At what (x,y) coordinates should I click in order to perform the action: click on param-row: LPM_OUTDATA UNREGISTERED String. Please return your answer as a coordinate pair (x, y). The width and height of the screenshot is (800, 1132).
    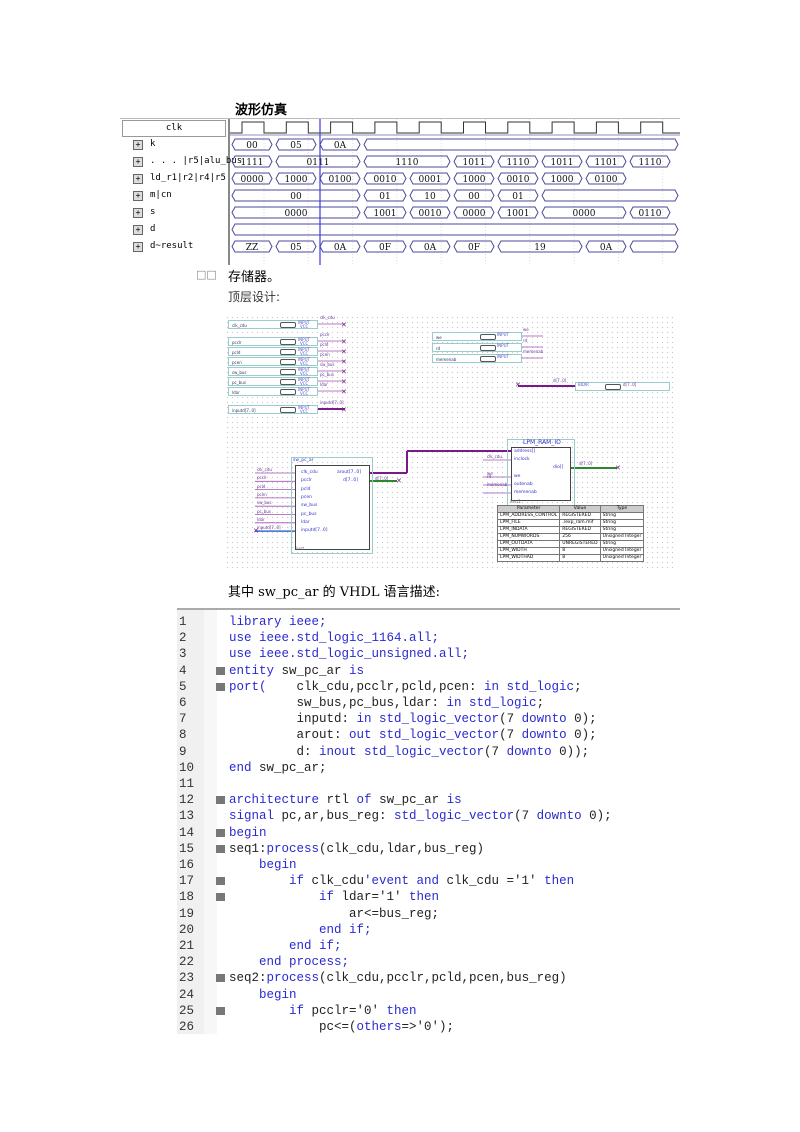
    Looking at the image, I should click on (570, 544).